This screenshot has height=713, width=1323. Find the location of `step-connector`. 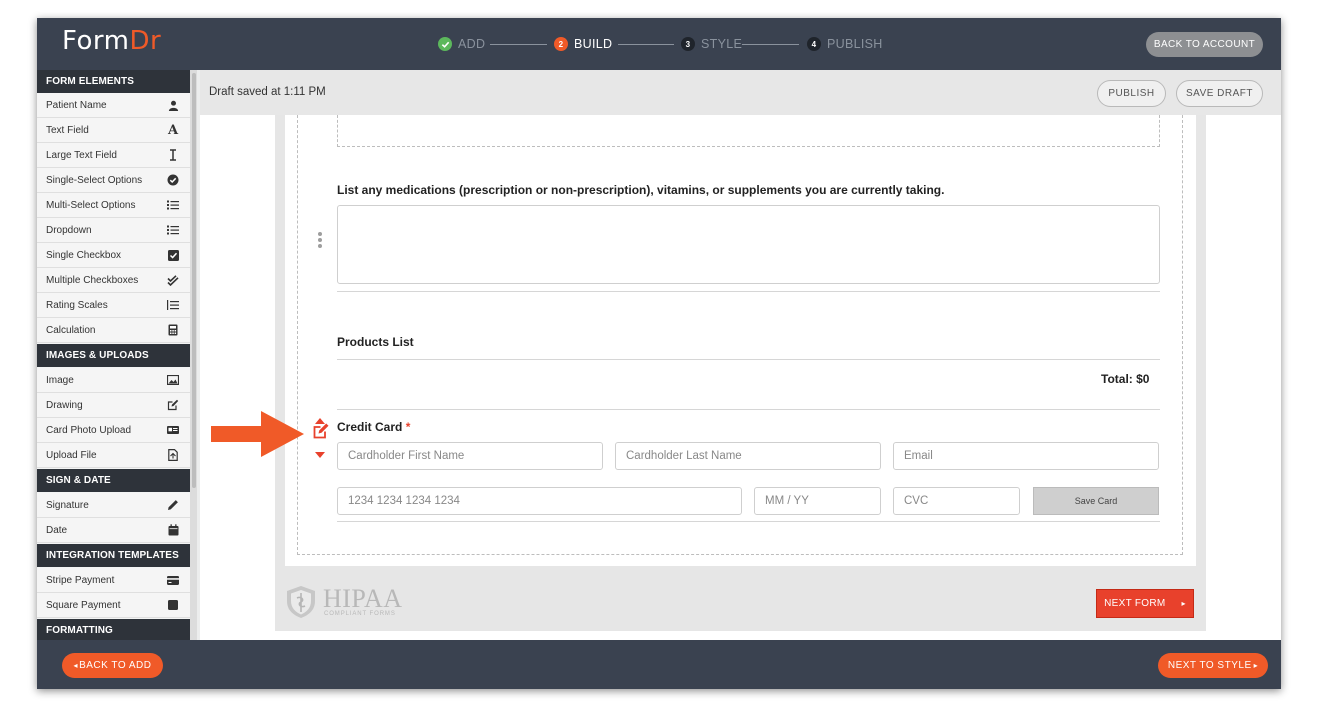

step-connector is located at coordinates (646, 44).